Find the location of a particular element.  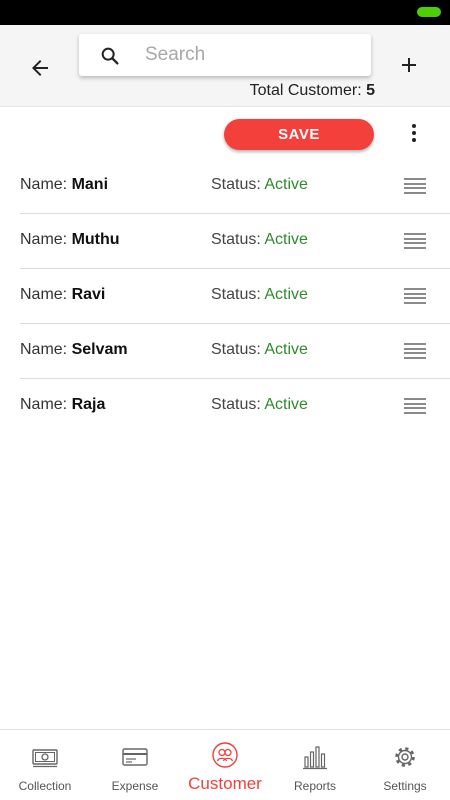

back-button is located at coordinates (40, 68).